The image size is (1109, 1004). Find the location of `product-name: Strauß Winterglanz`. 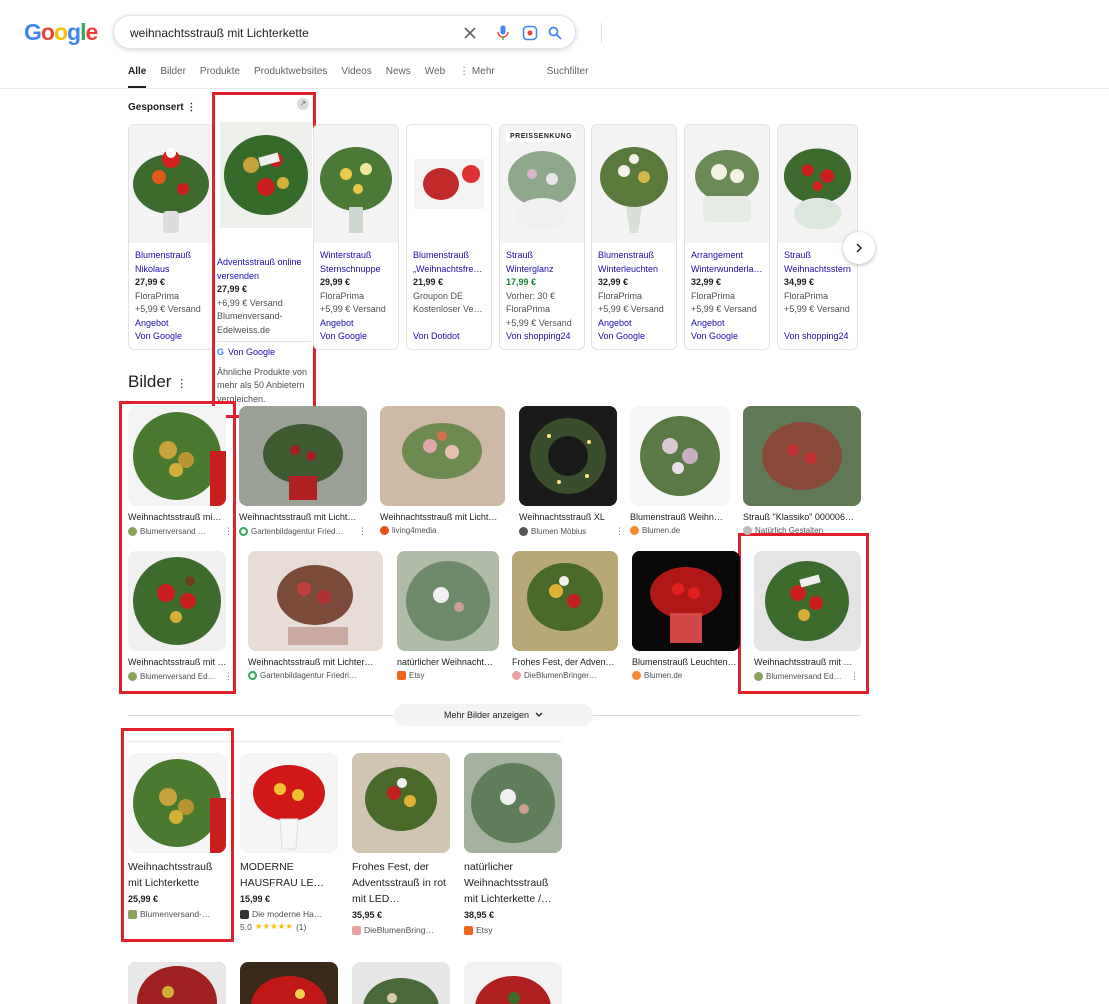

product-name: Strauß Winterglanz is located at coordinates (542, 262).